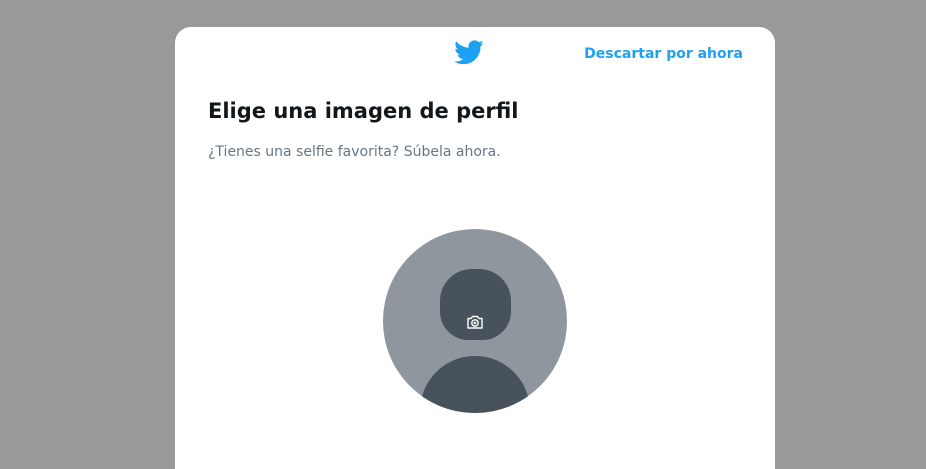  I want to click on twitter-bird-icon, so click(469, 52).